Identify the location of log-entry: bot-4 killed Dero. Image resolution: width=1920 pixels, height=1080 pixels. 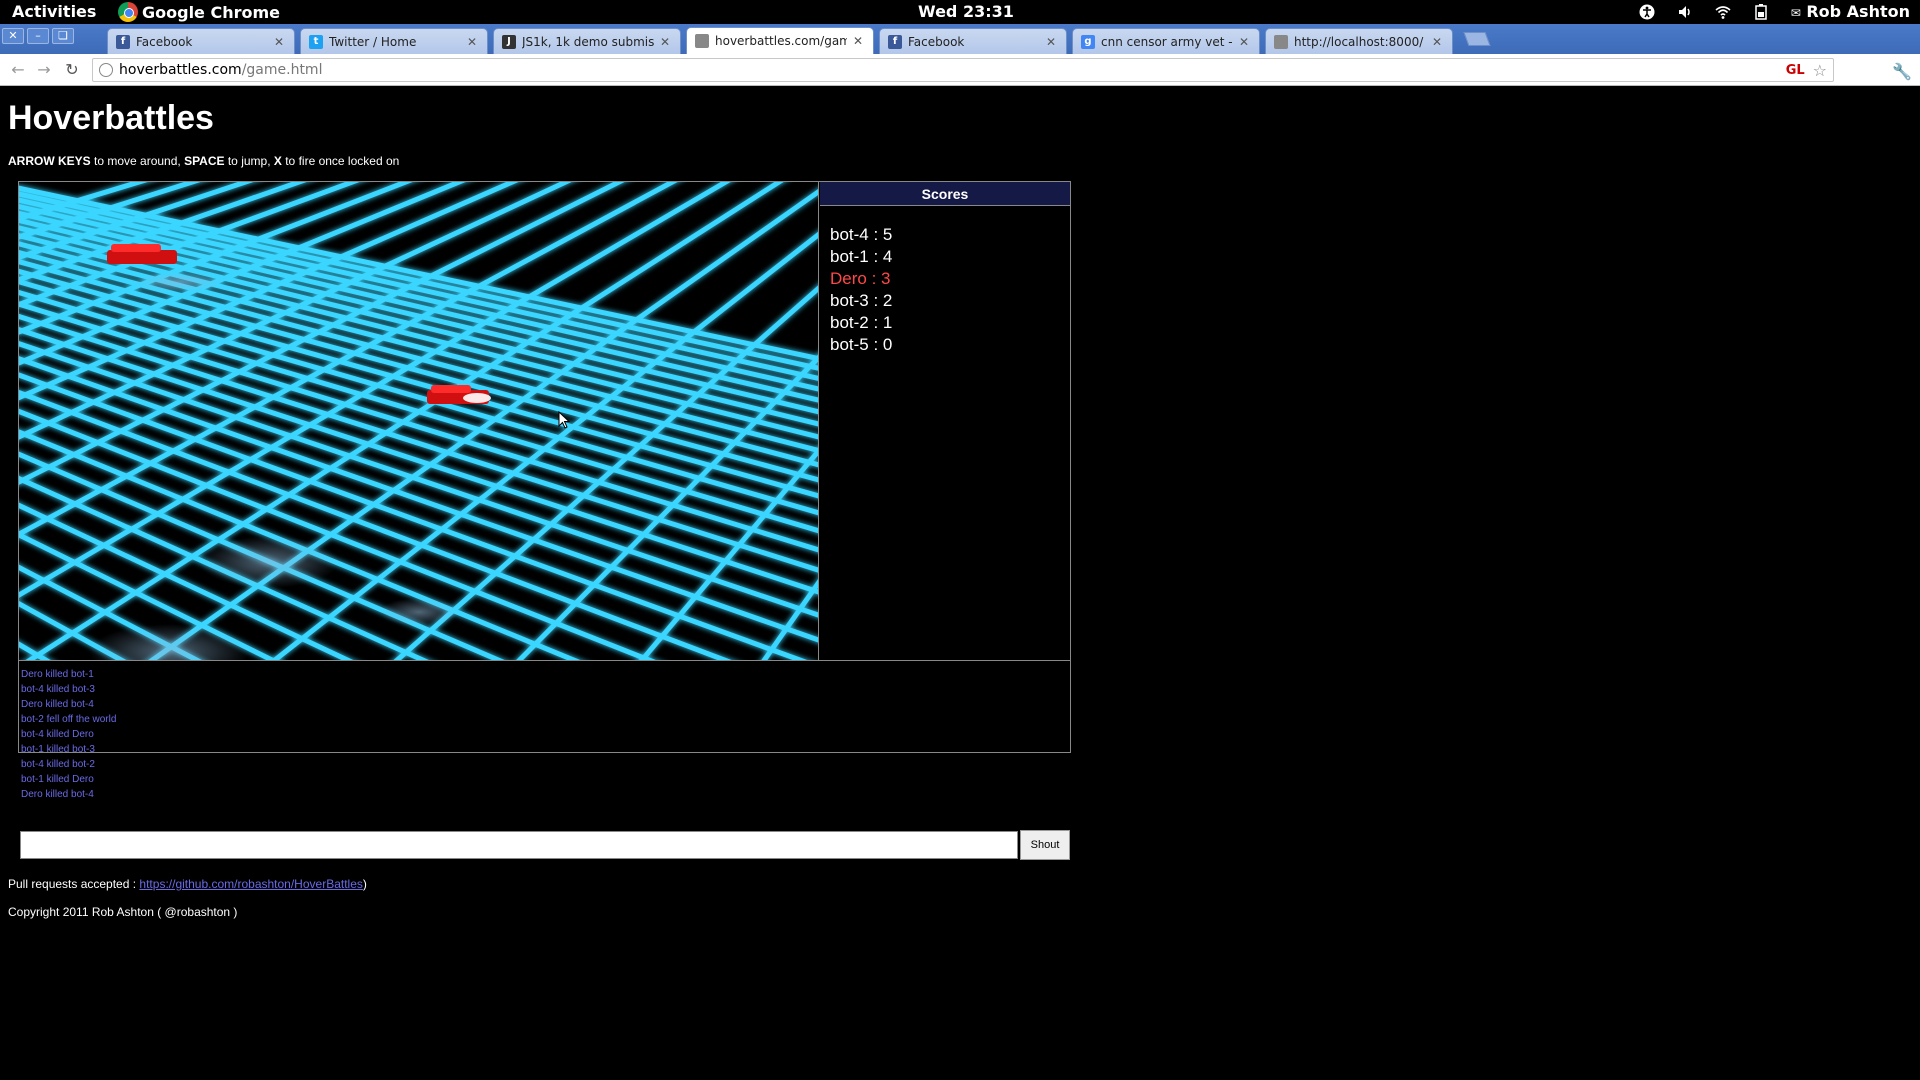
(57, 734).